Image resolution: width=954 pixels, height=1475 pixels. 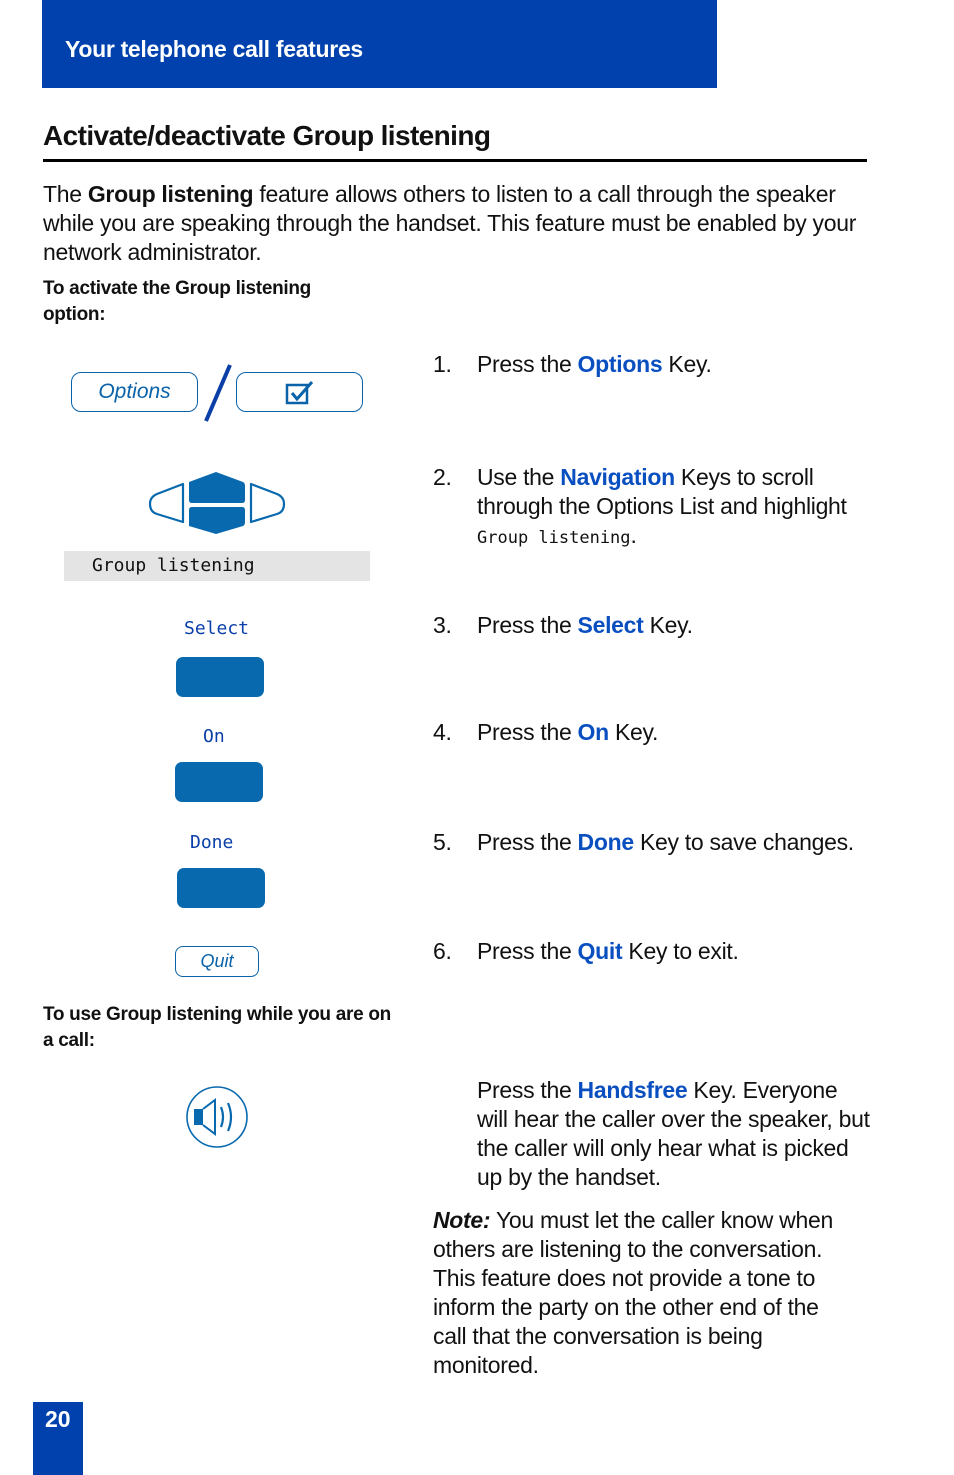 What do you see at coordinates (593, 732) in the screenshot?
I see `step-key: On` at bounding box center [593, 732].